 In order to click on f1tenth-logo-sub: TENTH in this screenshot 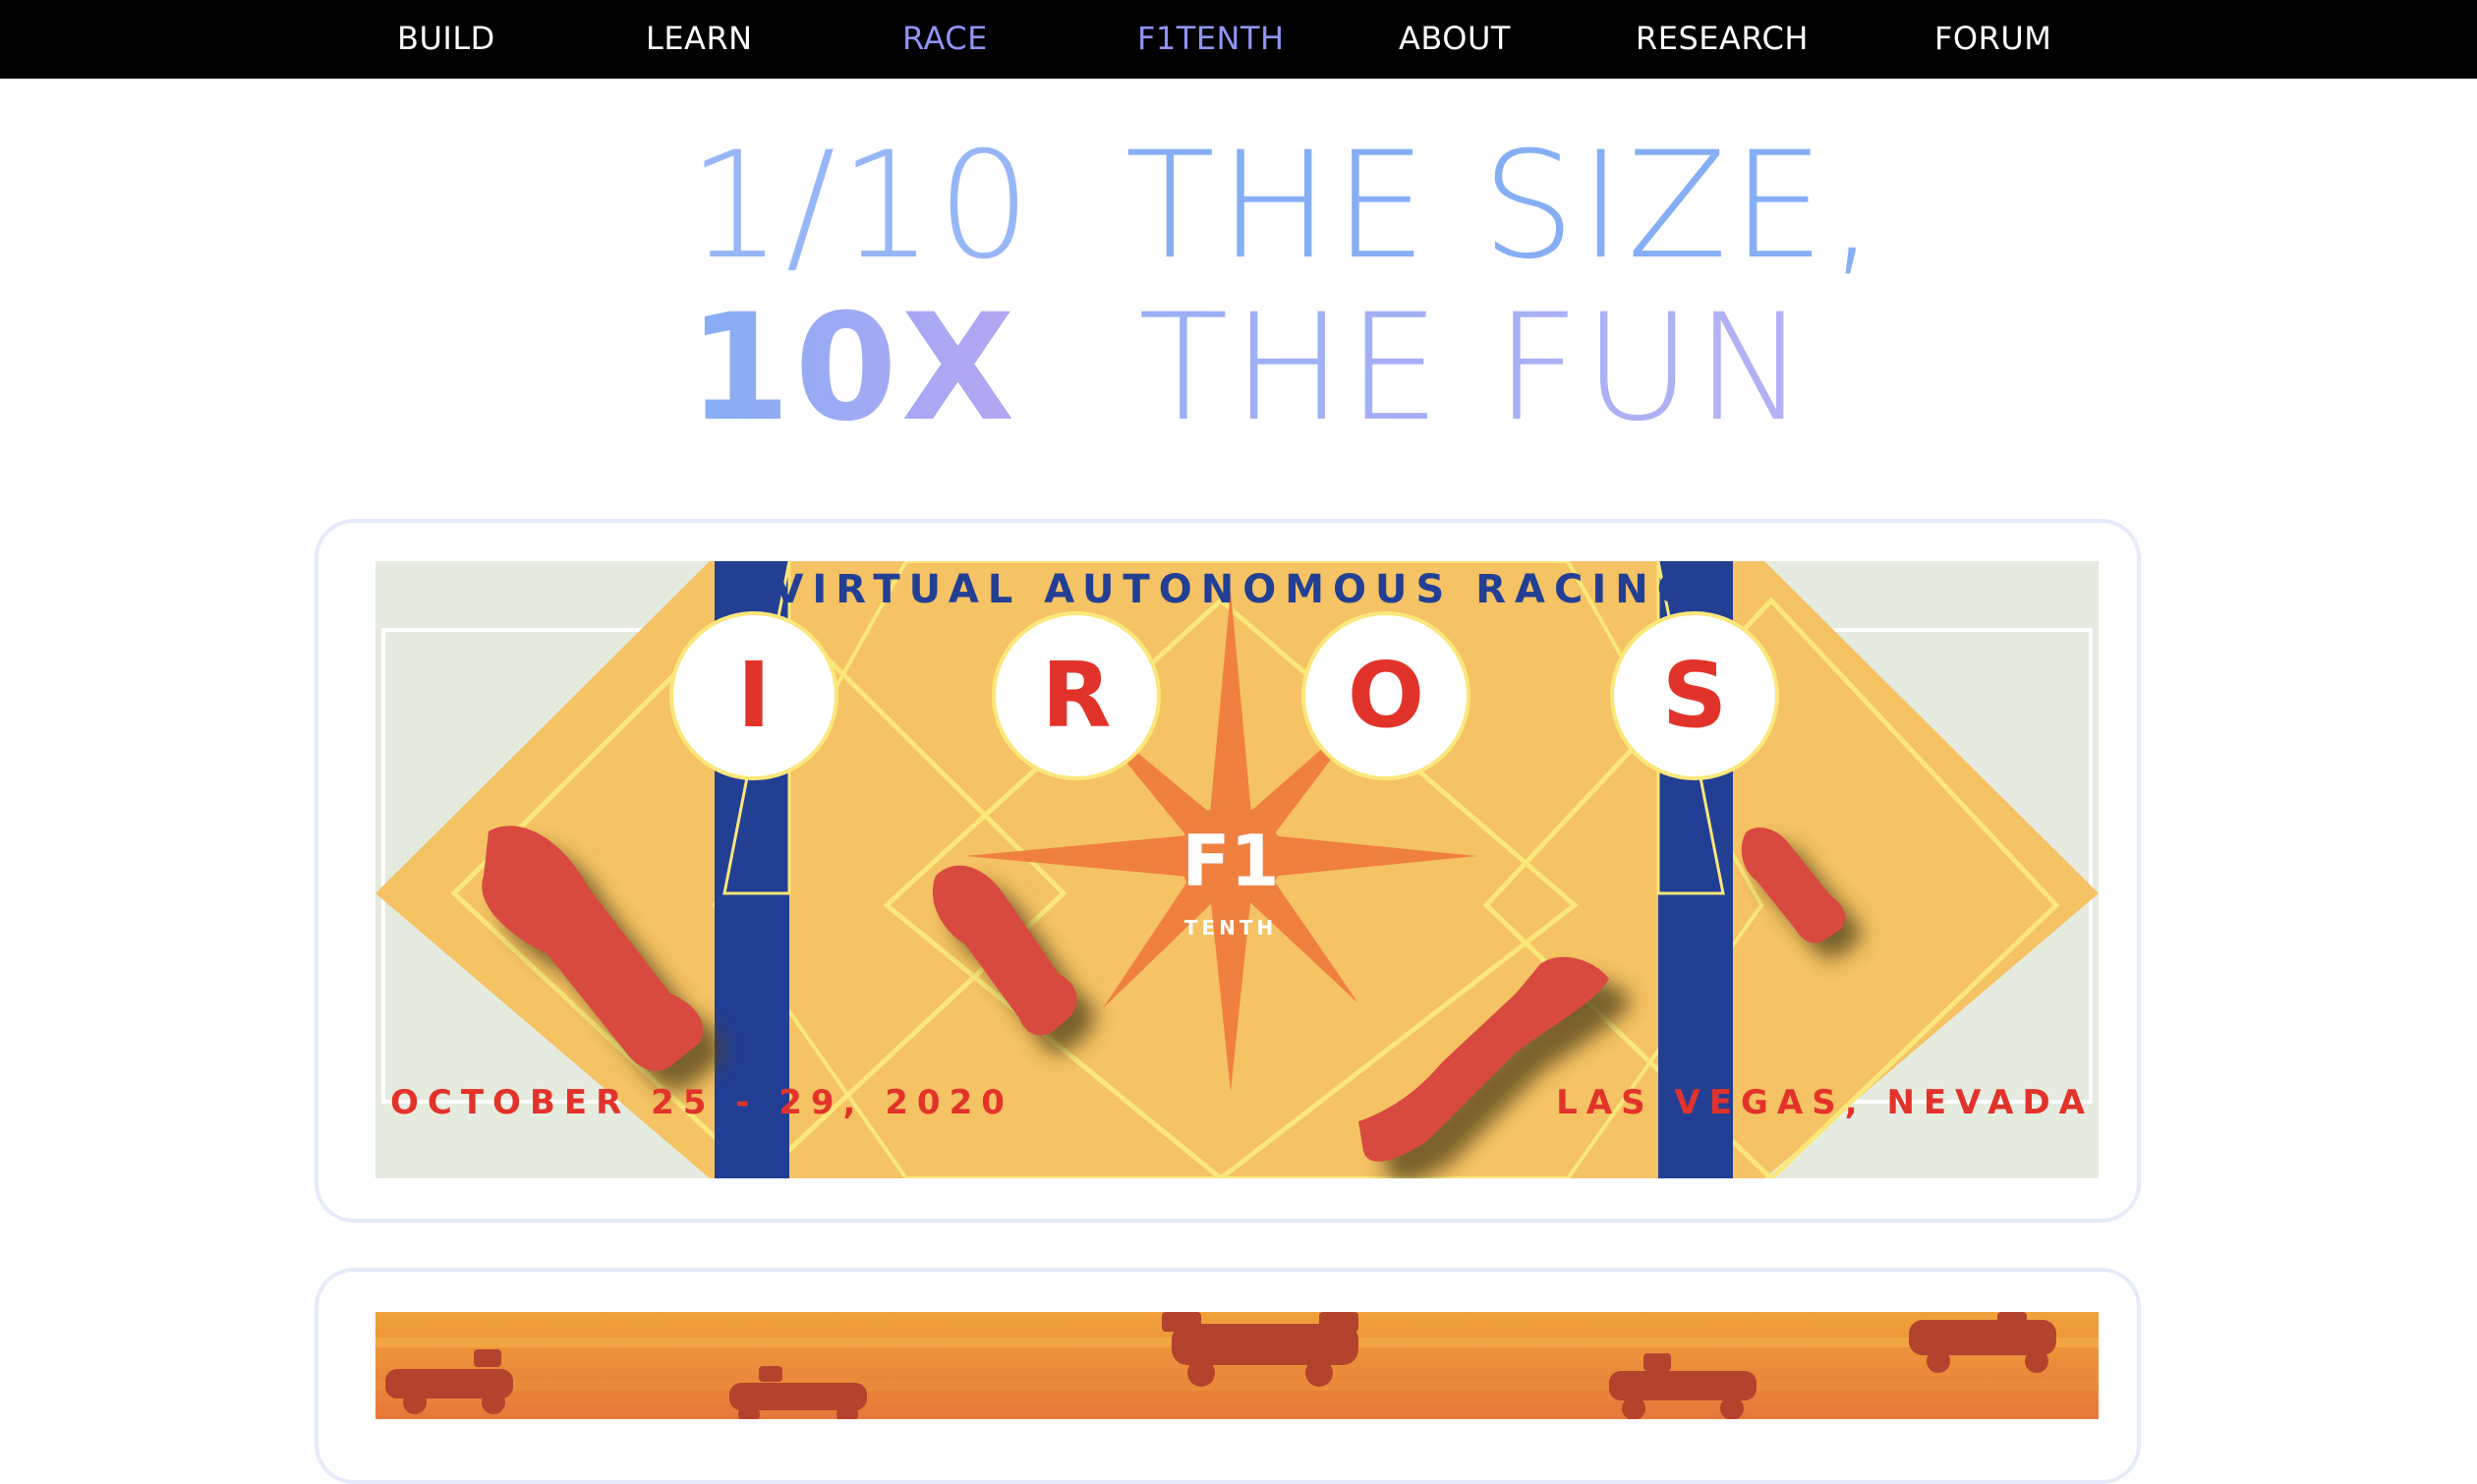, I will do `click(1230, 928)`.